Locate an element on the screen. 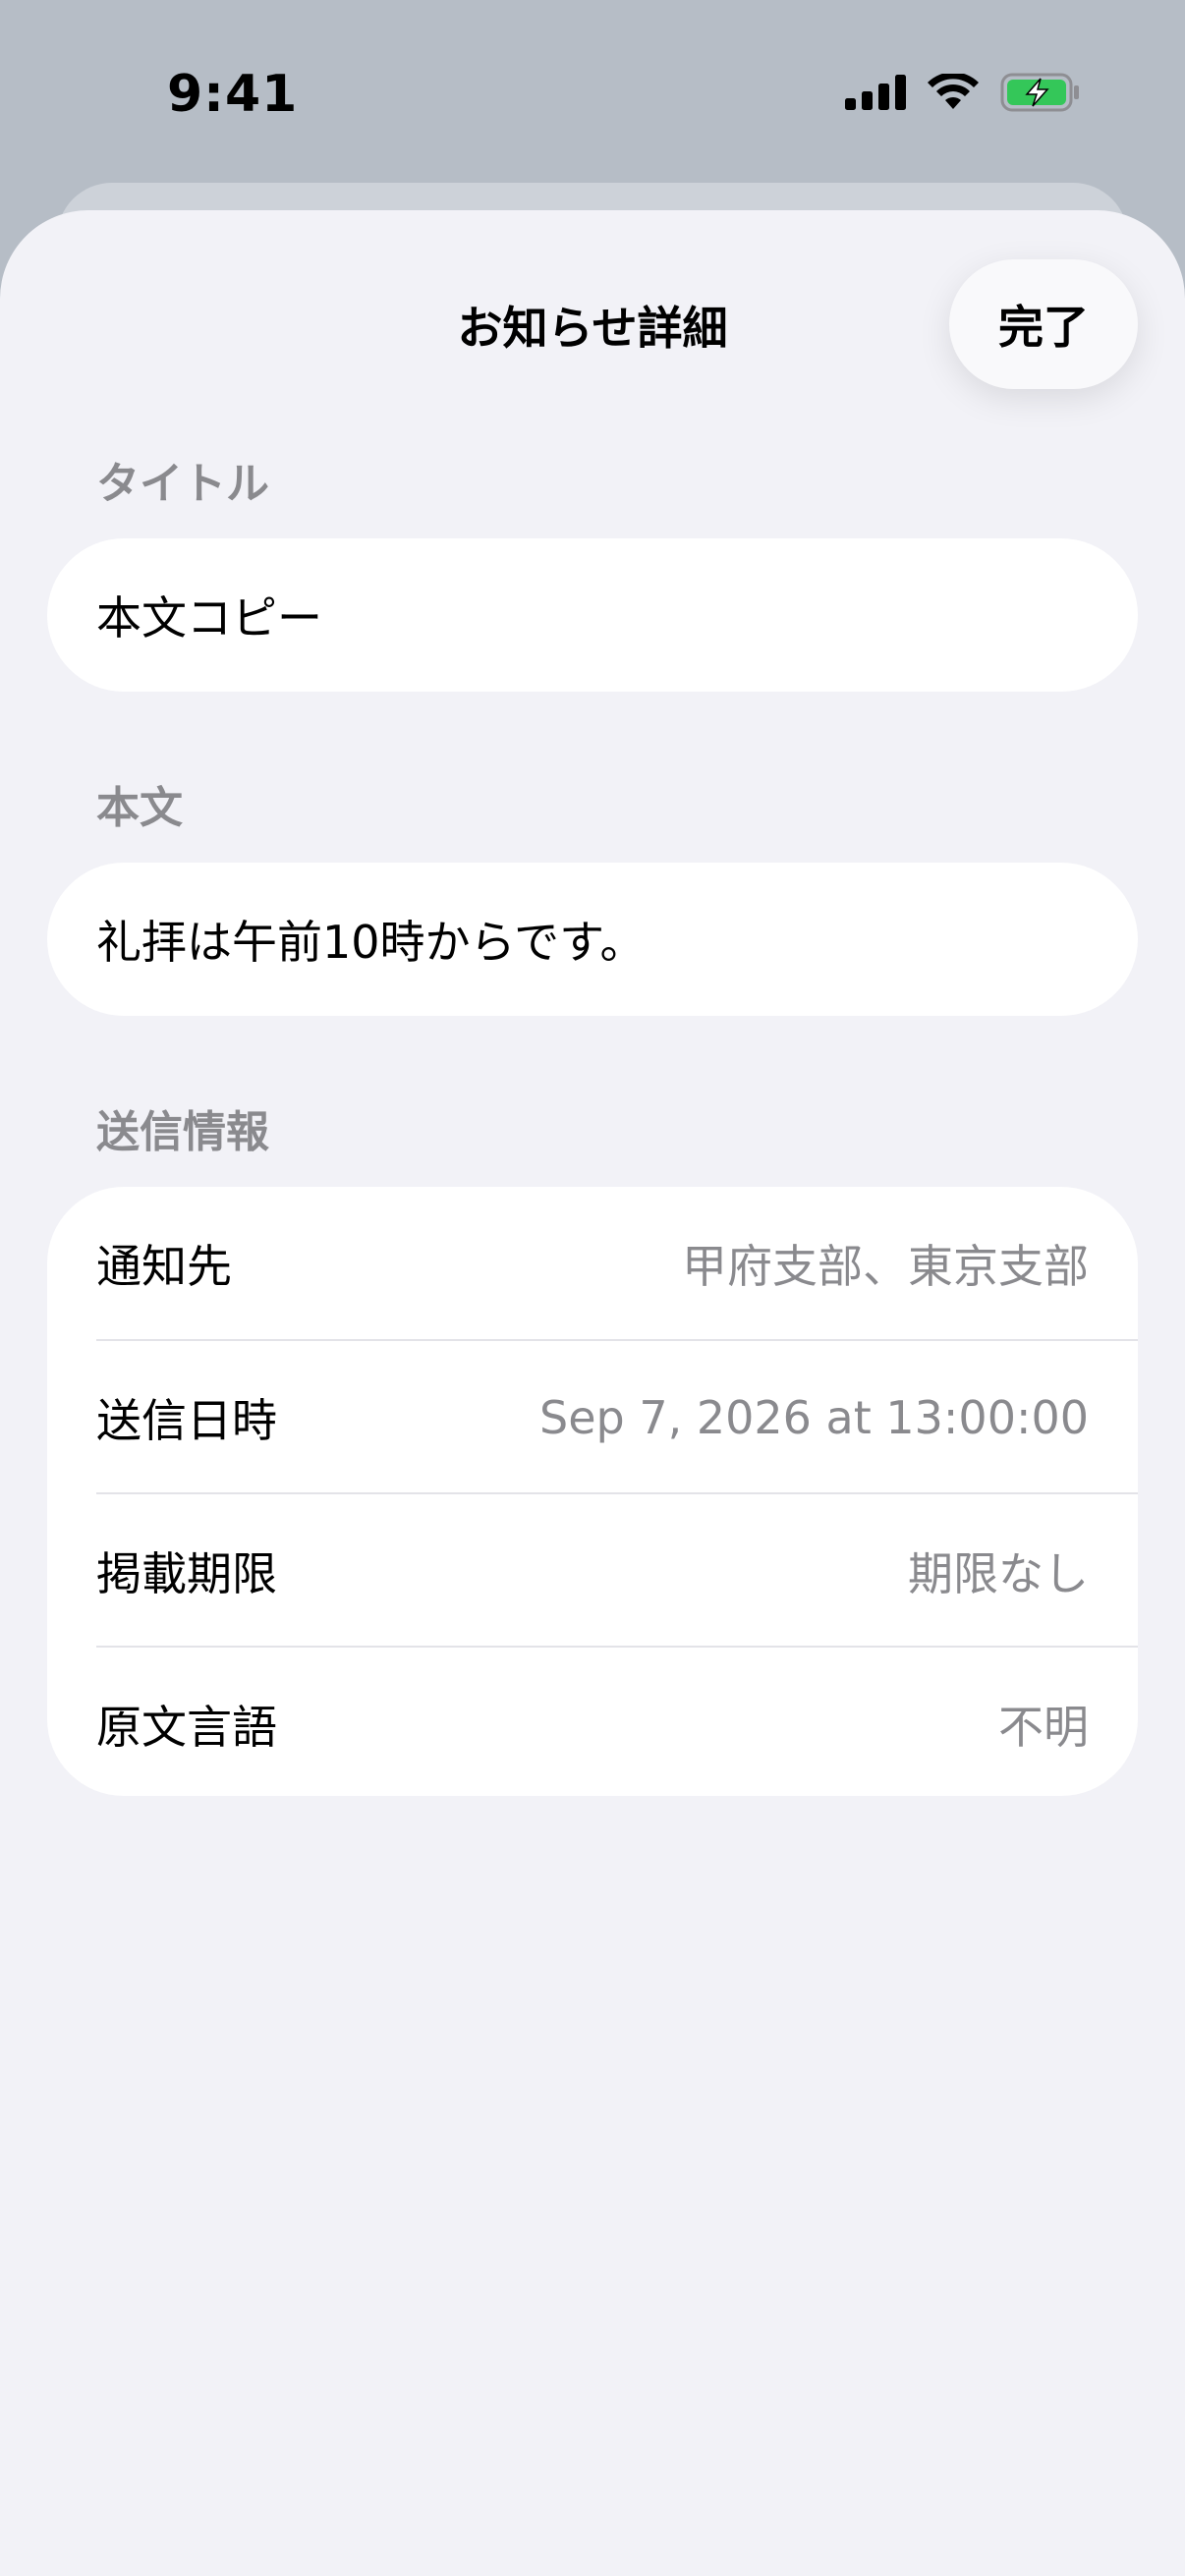 The height and width of the screenshot is (2576, 1185). info-row-recipients: 通知先 甲府支部、東京支部 is located at coordinates (592, 1263).